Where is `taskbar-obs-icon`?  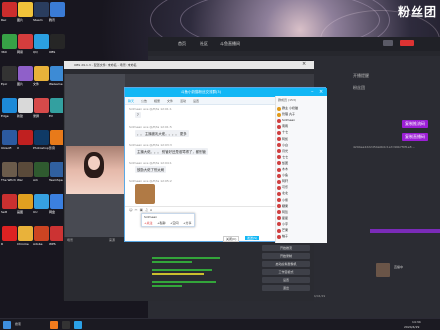
taskbar-obs-icon is located at coordinates (66, 325).